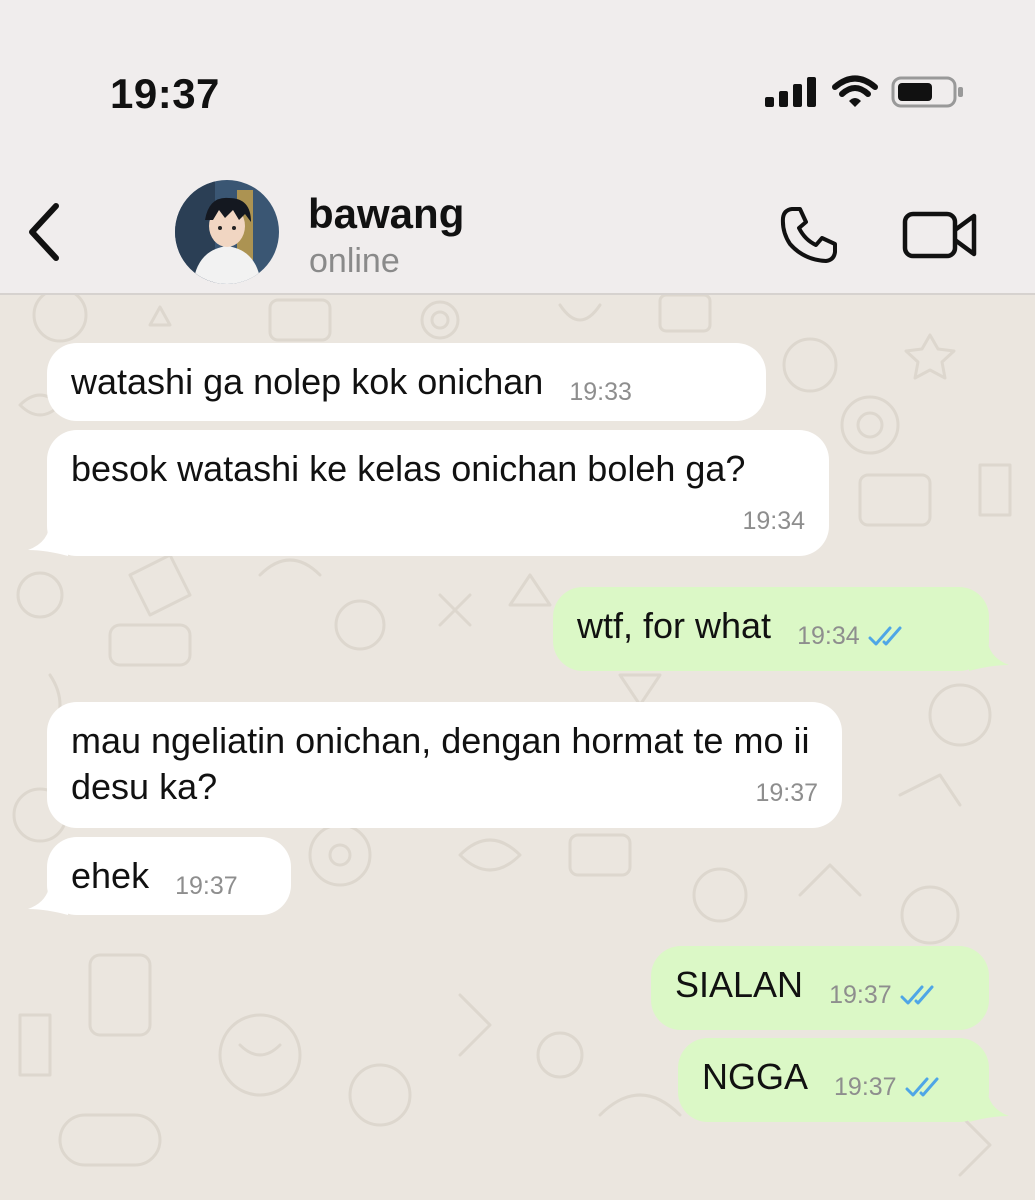 The width and height of the screenshot is (1035, 1200). I want to click on back-chevron-icon, so click(44, 232).